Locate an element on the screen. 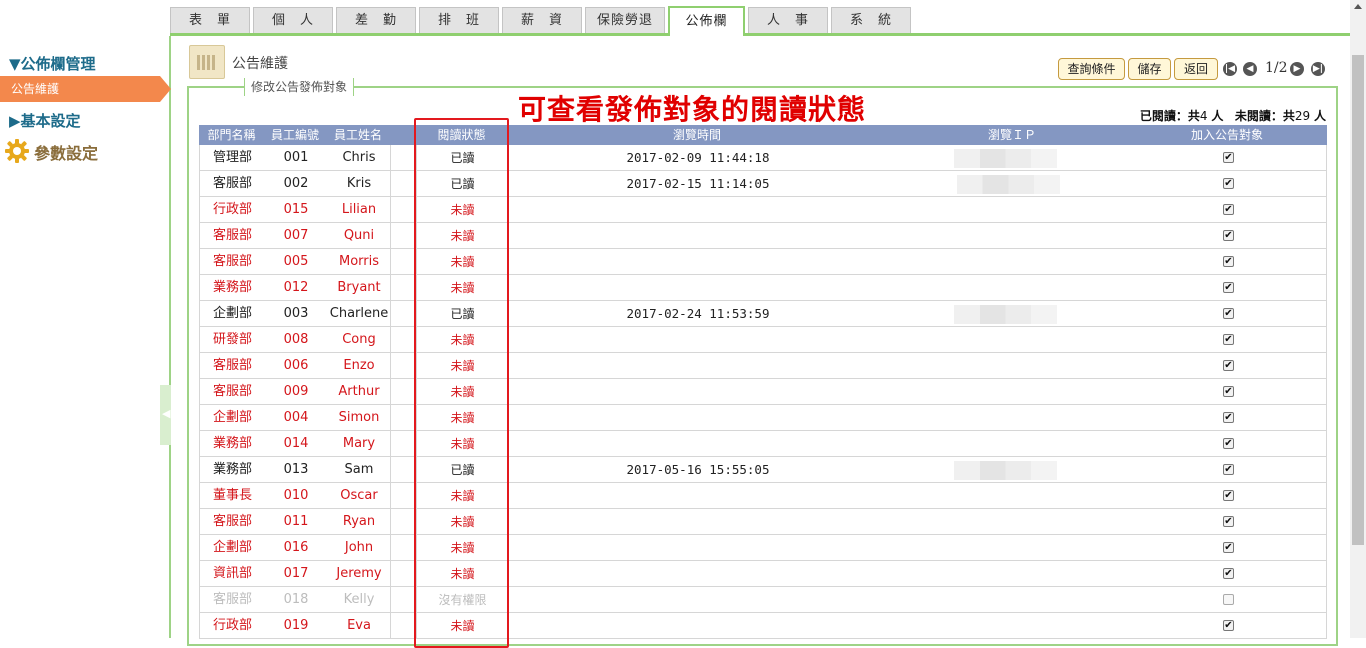 The height and width of the screenshot is (648, 1366). sidebar-item-announcement-maintenance: 公告維護 is located at coordinates (85, 89).